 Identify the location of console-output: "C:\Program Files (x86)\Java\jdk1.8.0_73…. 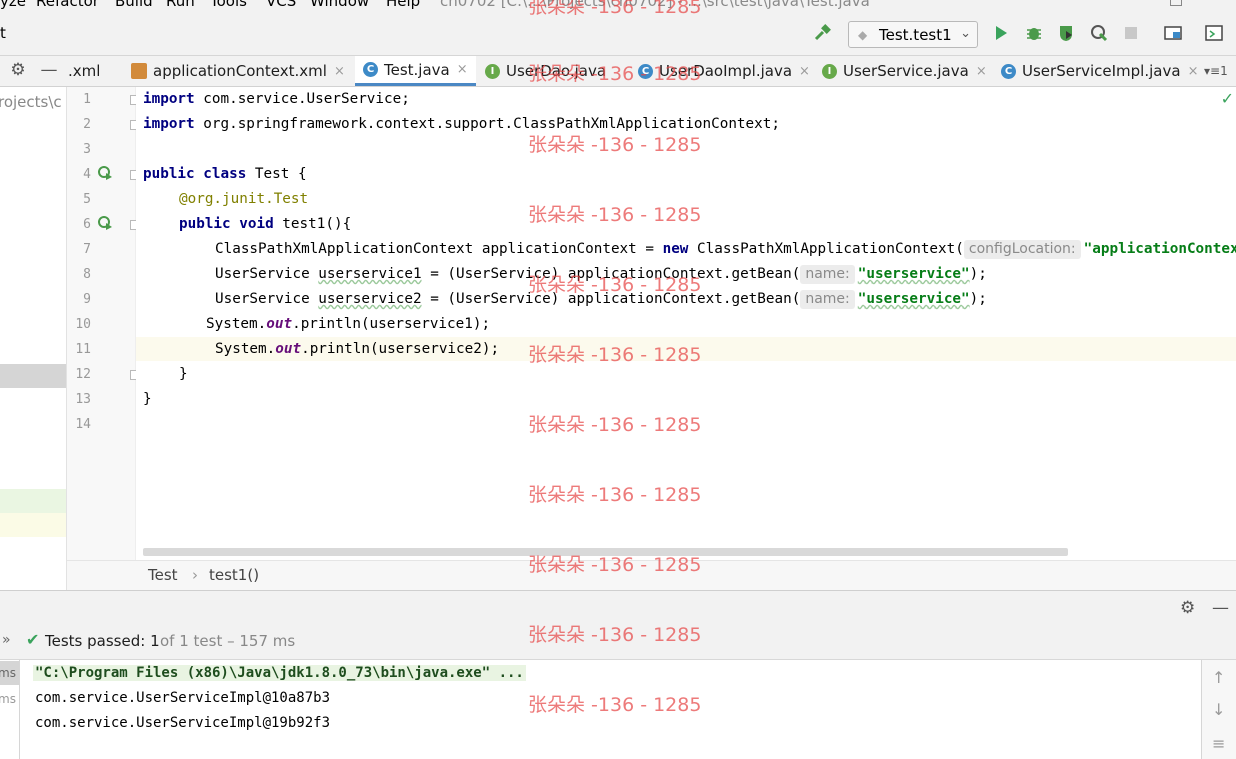
(611, 709).